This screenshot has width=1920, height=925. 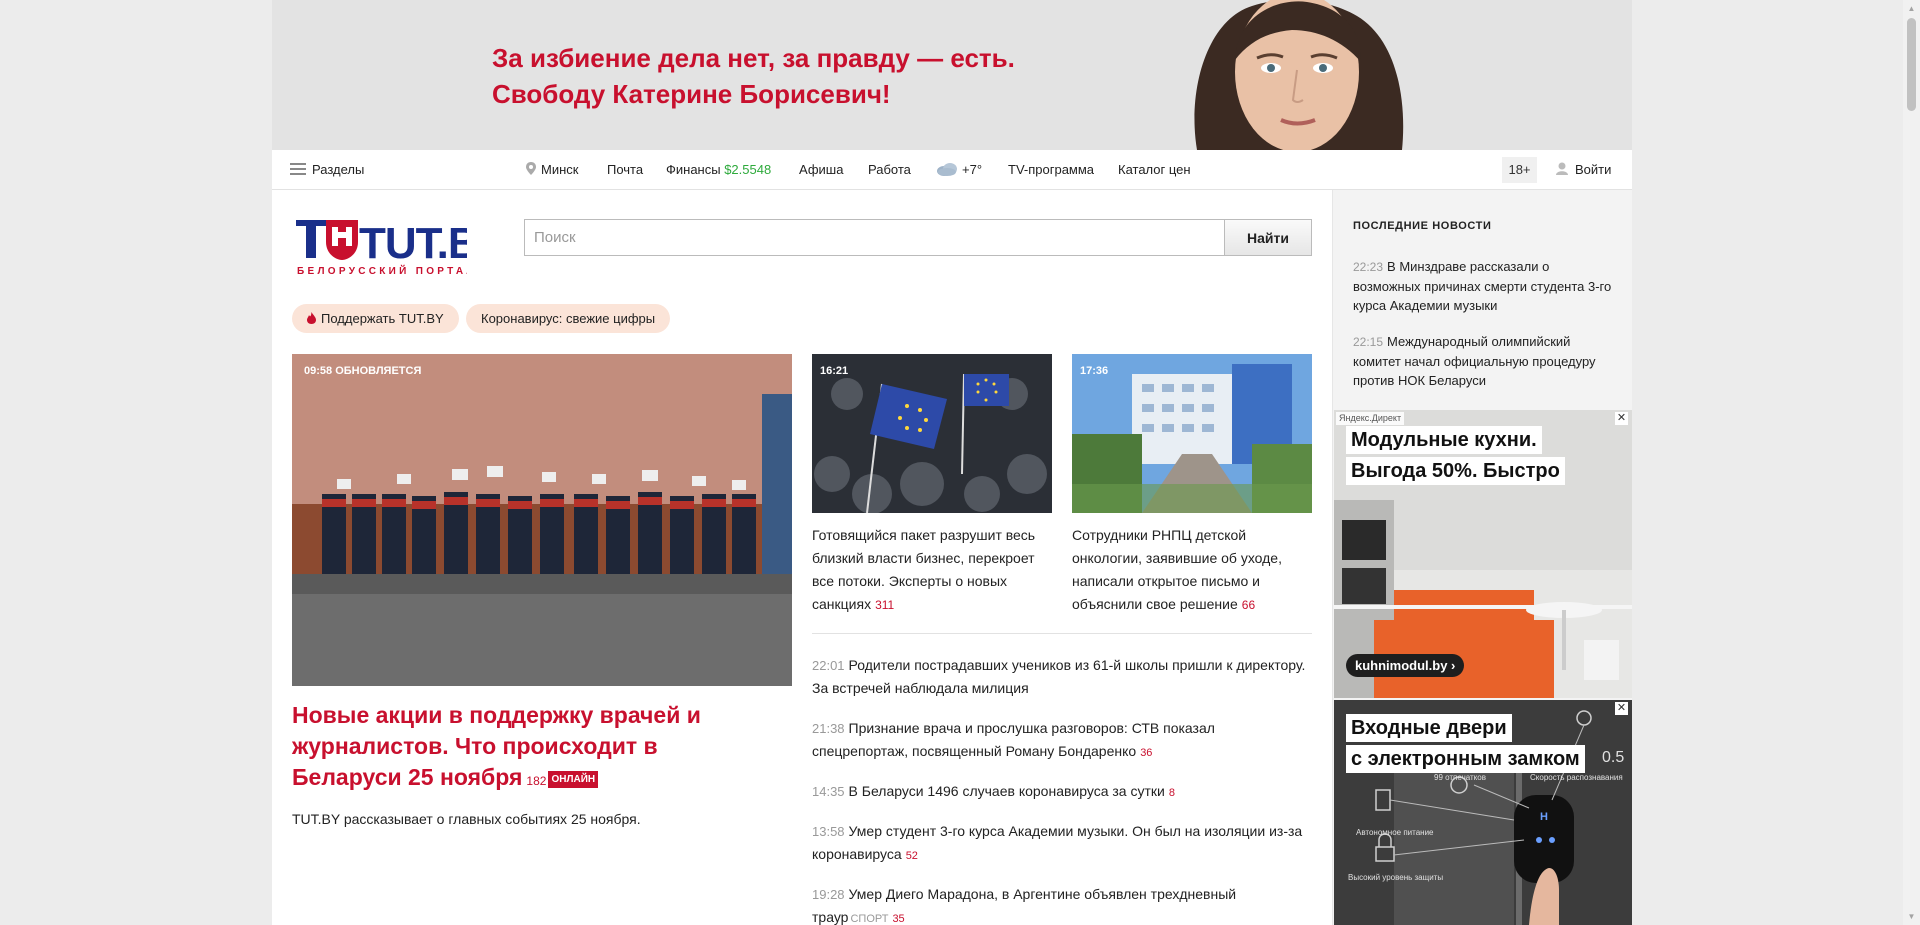 I want to click on logo-wordmark: TUT.BY, so click(x=413, y=243).